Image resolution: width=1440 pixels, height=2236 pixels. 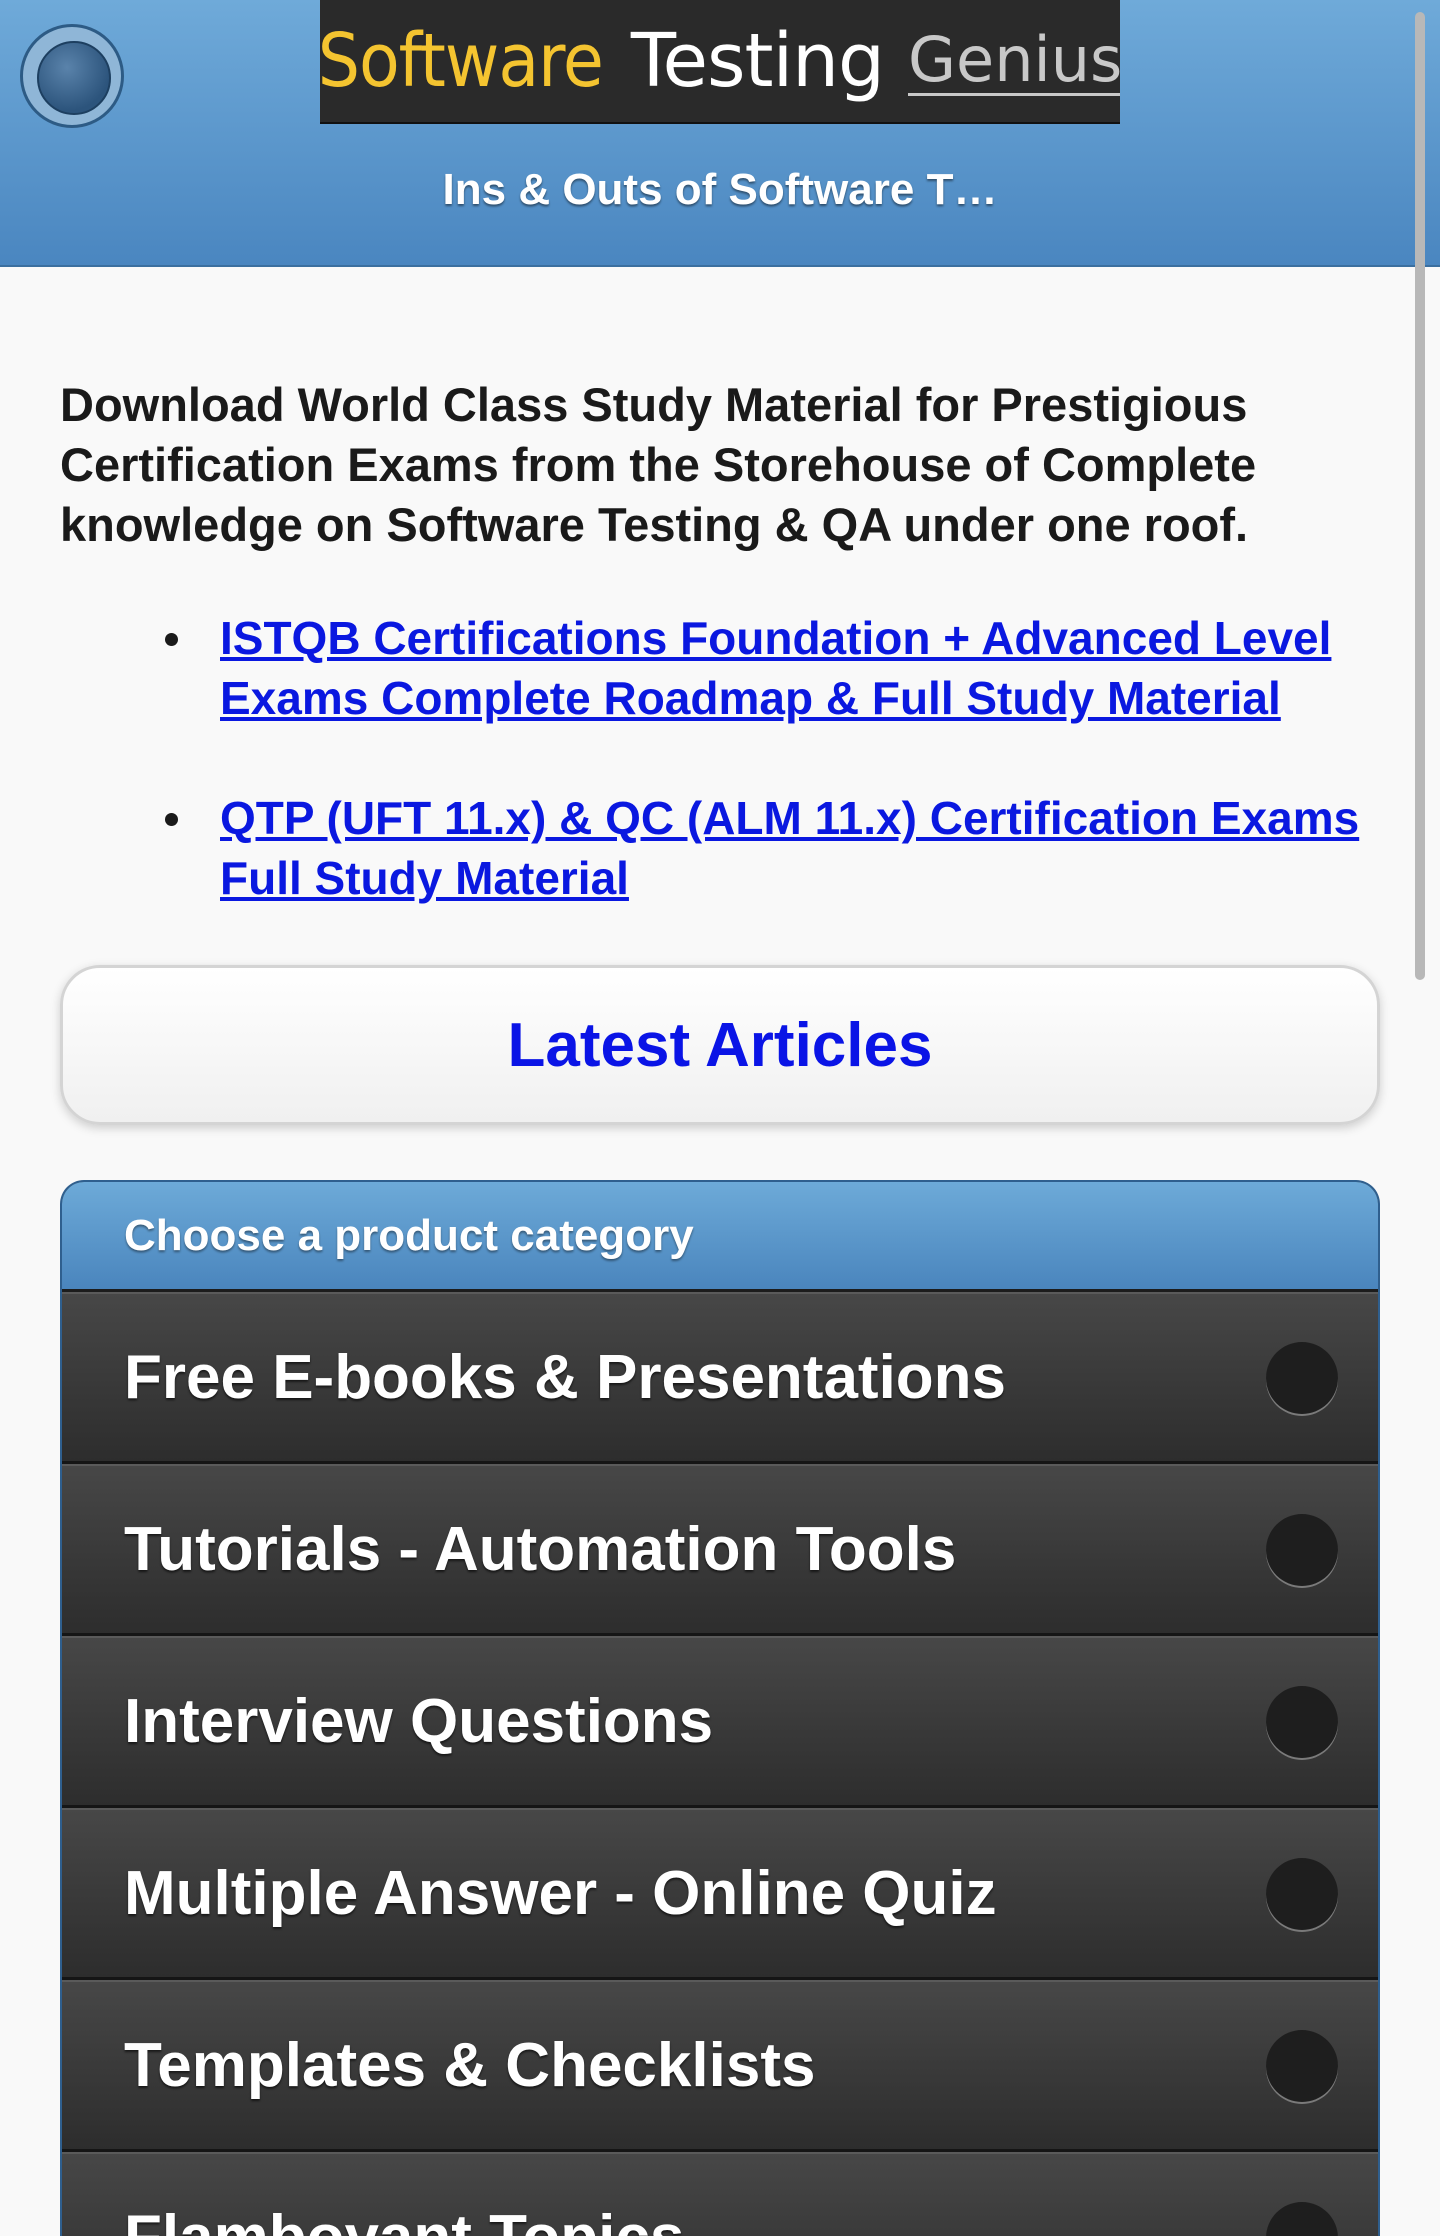 I want to click on category-item-label: Multiple Answer - Online Quiz, so click(x=560, y=1893).